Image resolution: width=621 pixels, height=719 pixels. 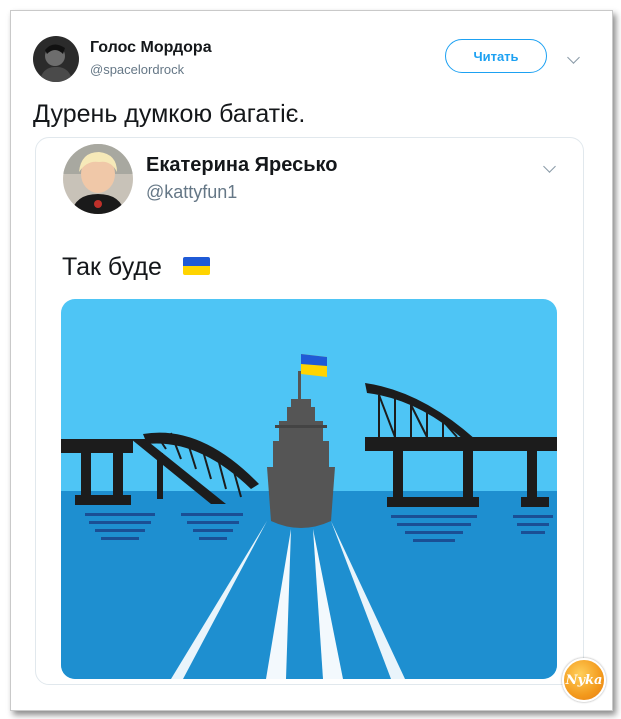 What do you see at coordinates (242, 165) in the screenshot?
I see `quoted-author-name: Екатерина Яресько` at bounding box center [242, 165].